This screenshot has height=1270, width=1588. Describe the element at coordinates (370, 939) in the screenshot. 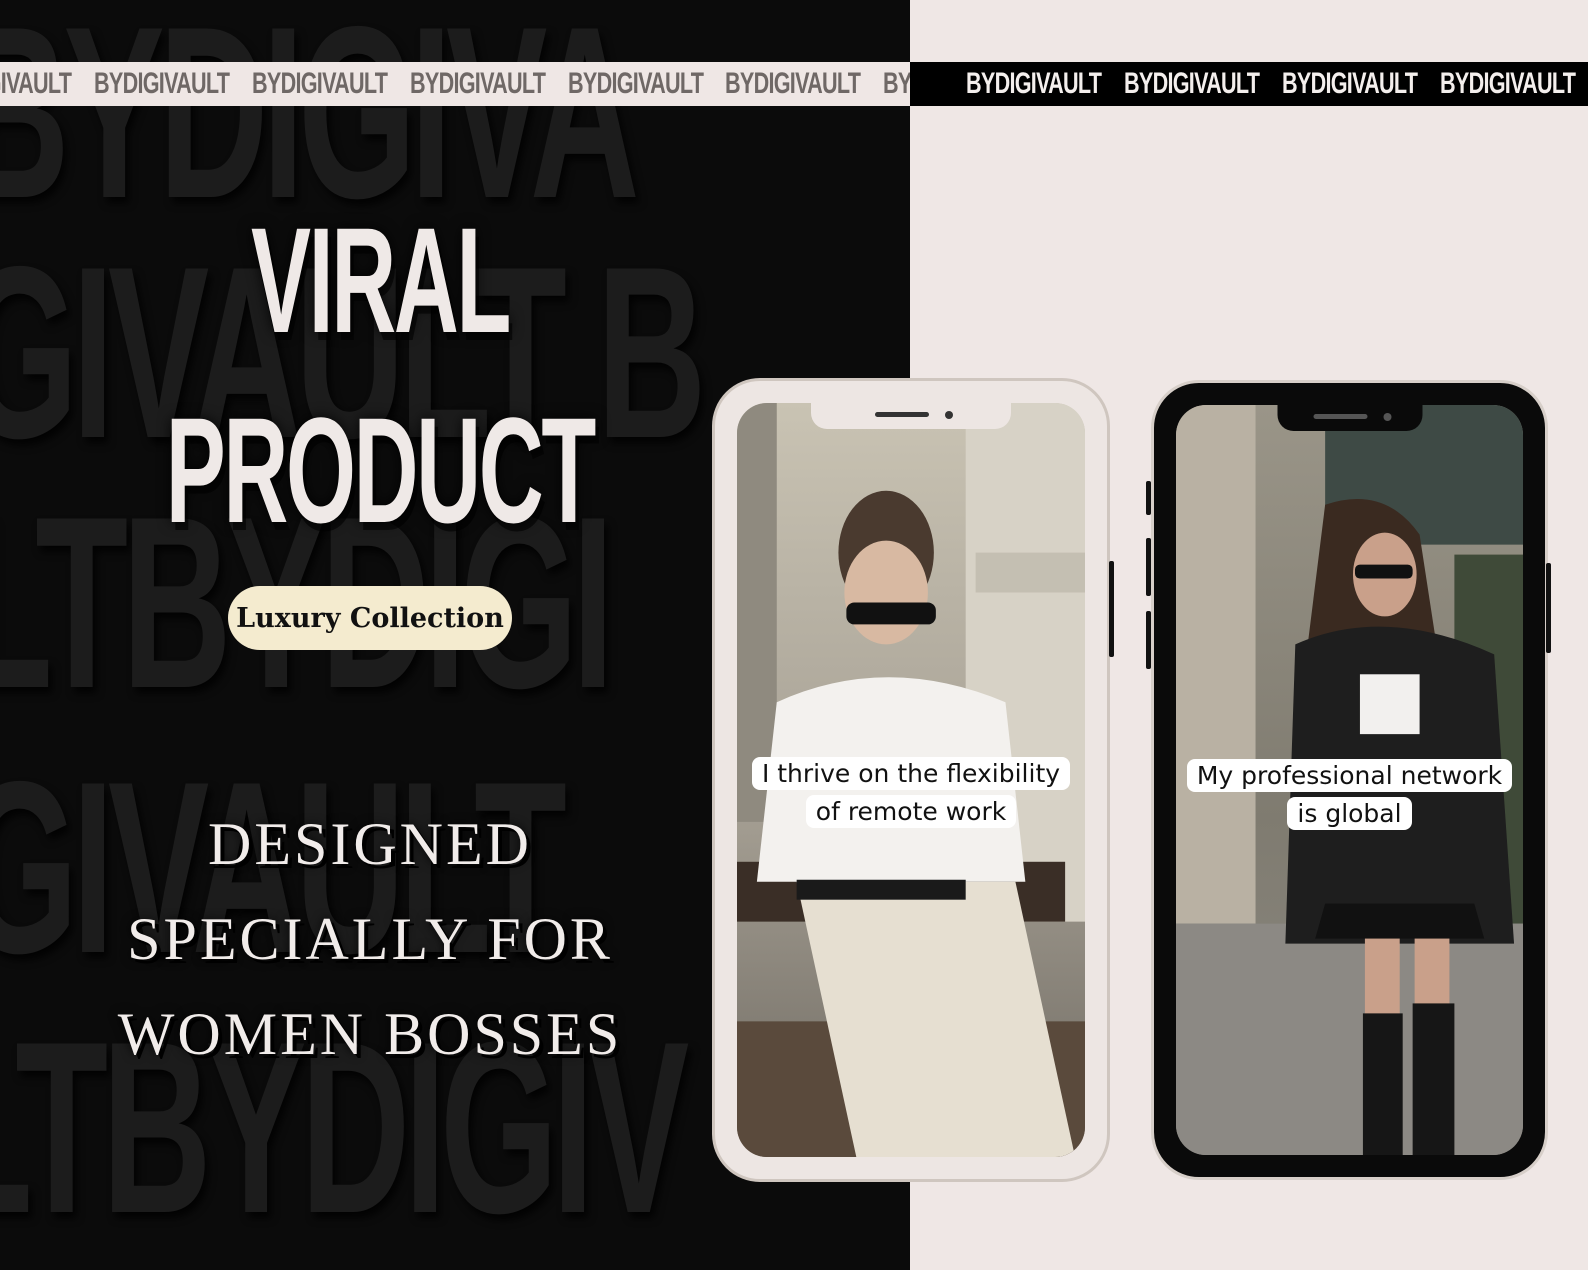

I see `tagline-line-2: SPECIALLY FOR` at that location.